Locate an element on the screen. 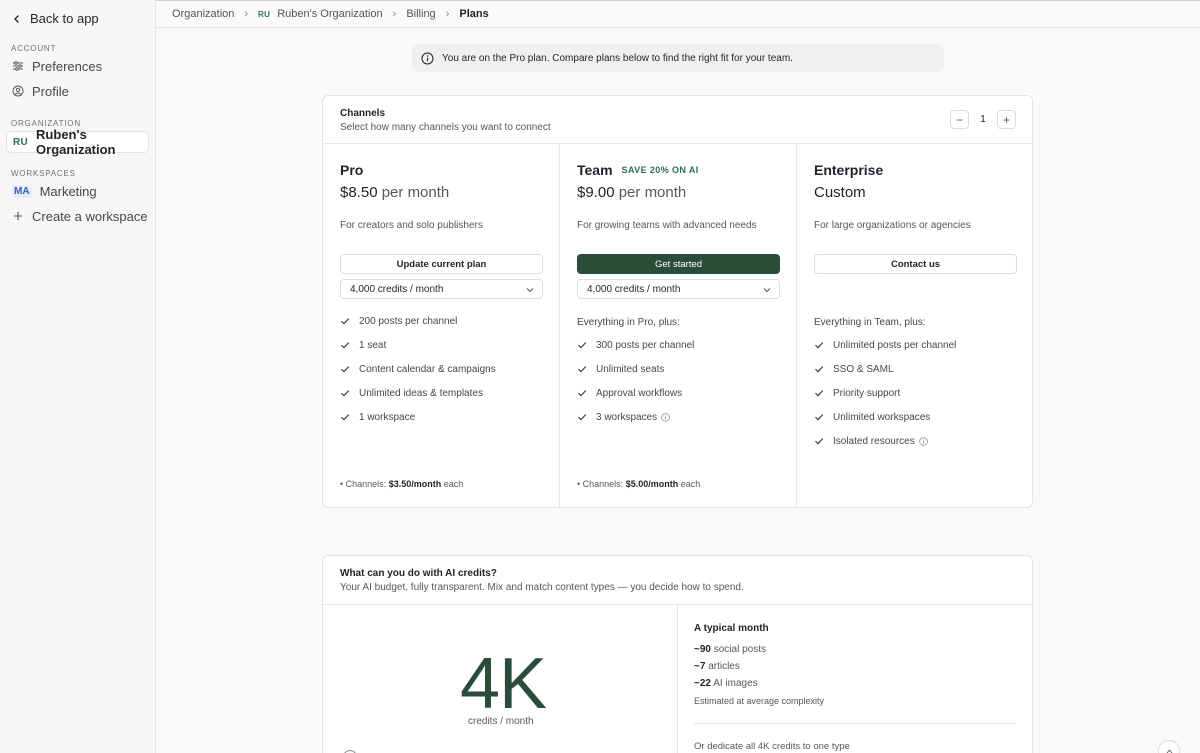 The width and height of the screenshot is (1200, 753). feature-text: Approval workflows is located at coordinates (639, 393).